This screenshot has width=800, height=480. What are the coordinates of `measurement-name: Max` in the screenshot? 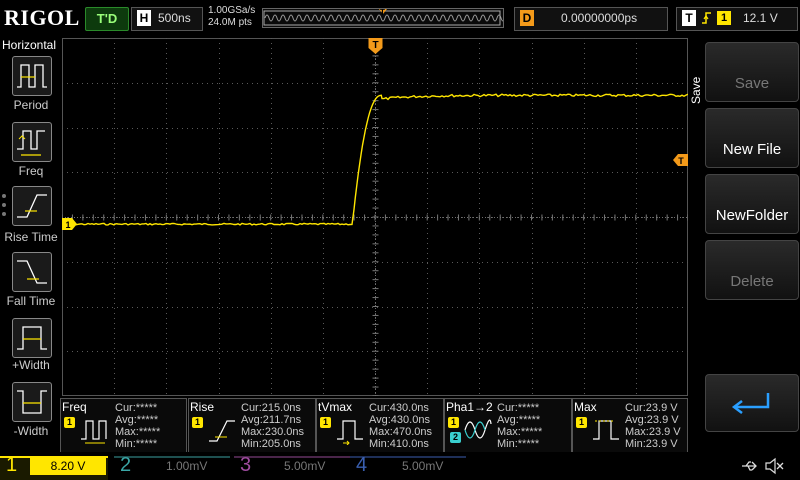 It's located at (585, 407).